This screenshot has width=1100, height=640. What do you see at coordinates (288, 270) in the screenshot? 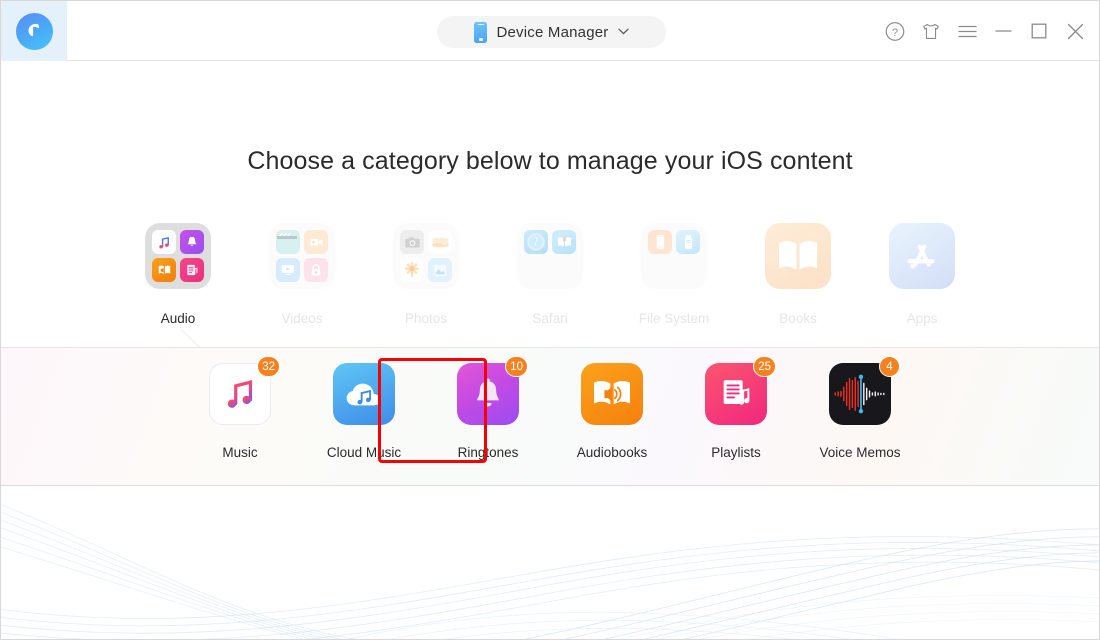
I see `monitor-mini-icon` at bounding box center [288, 270].